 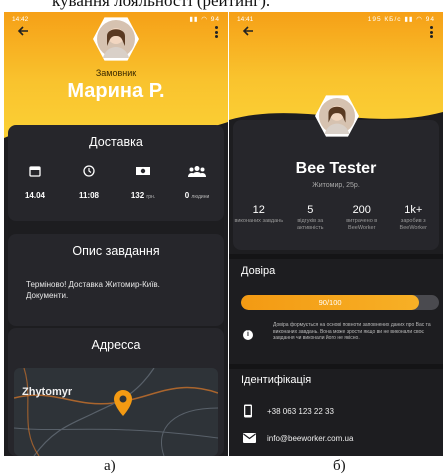 I want to click on stat-completed: 12 виконаних завдань, so click(x=259, y=214).